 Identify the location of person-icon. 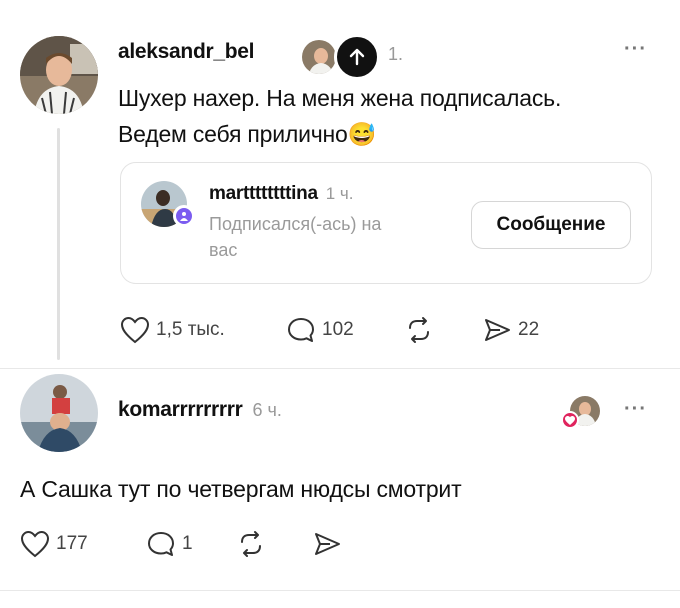
(184, 216).